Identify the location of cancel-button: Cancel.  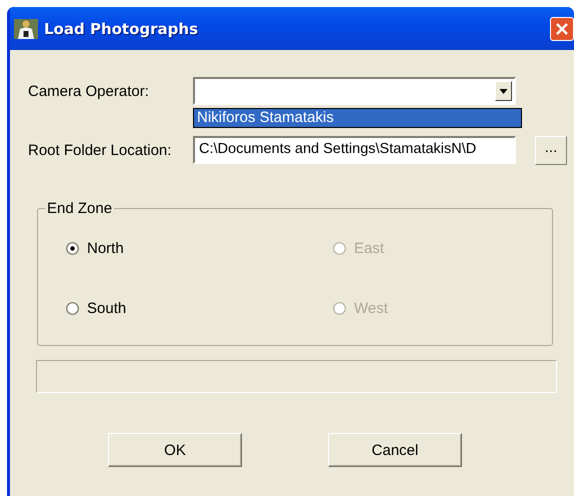
(395, 450).